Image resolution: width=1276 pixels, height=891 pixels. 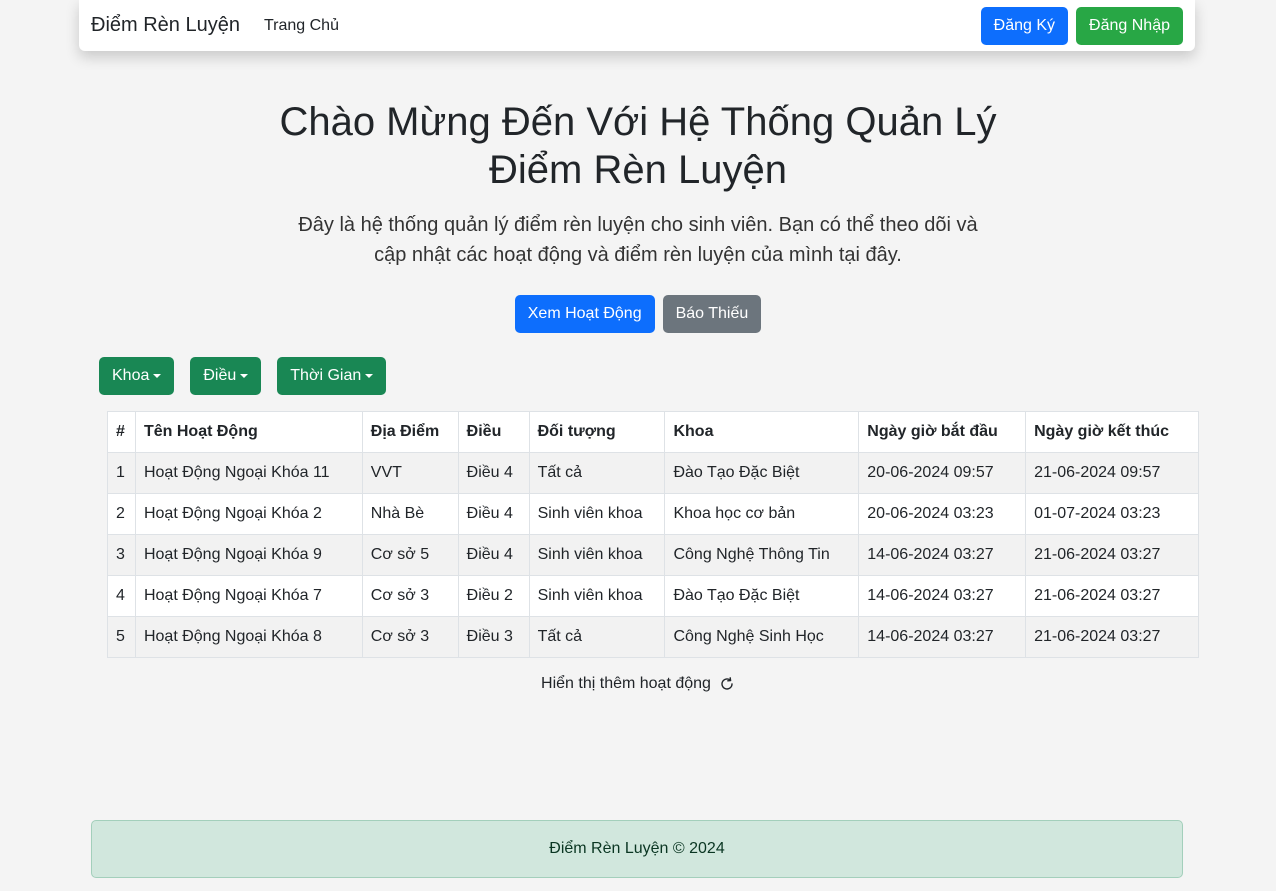 What do you see at coordinates (121, 514) in the screenshot?
I see `table-cell: 2` at bounding box center [121, 514].